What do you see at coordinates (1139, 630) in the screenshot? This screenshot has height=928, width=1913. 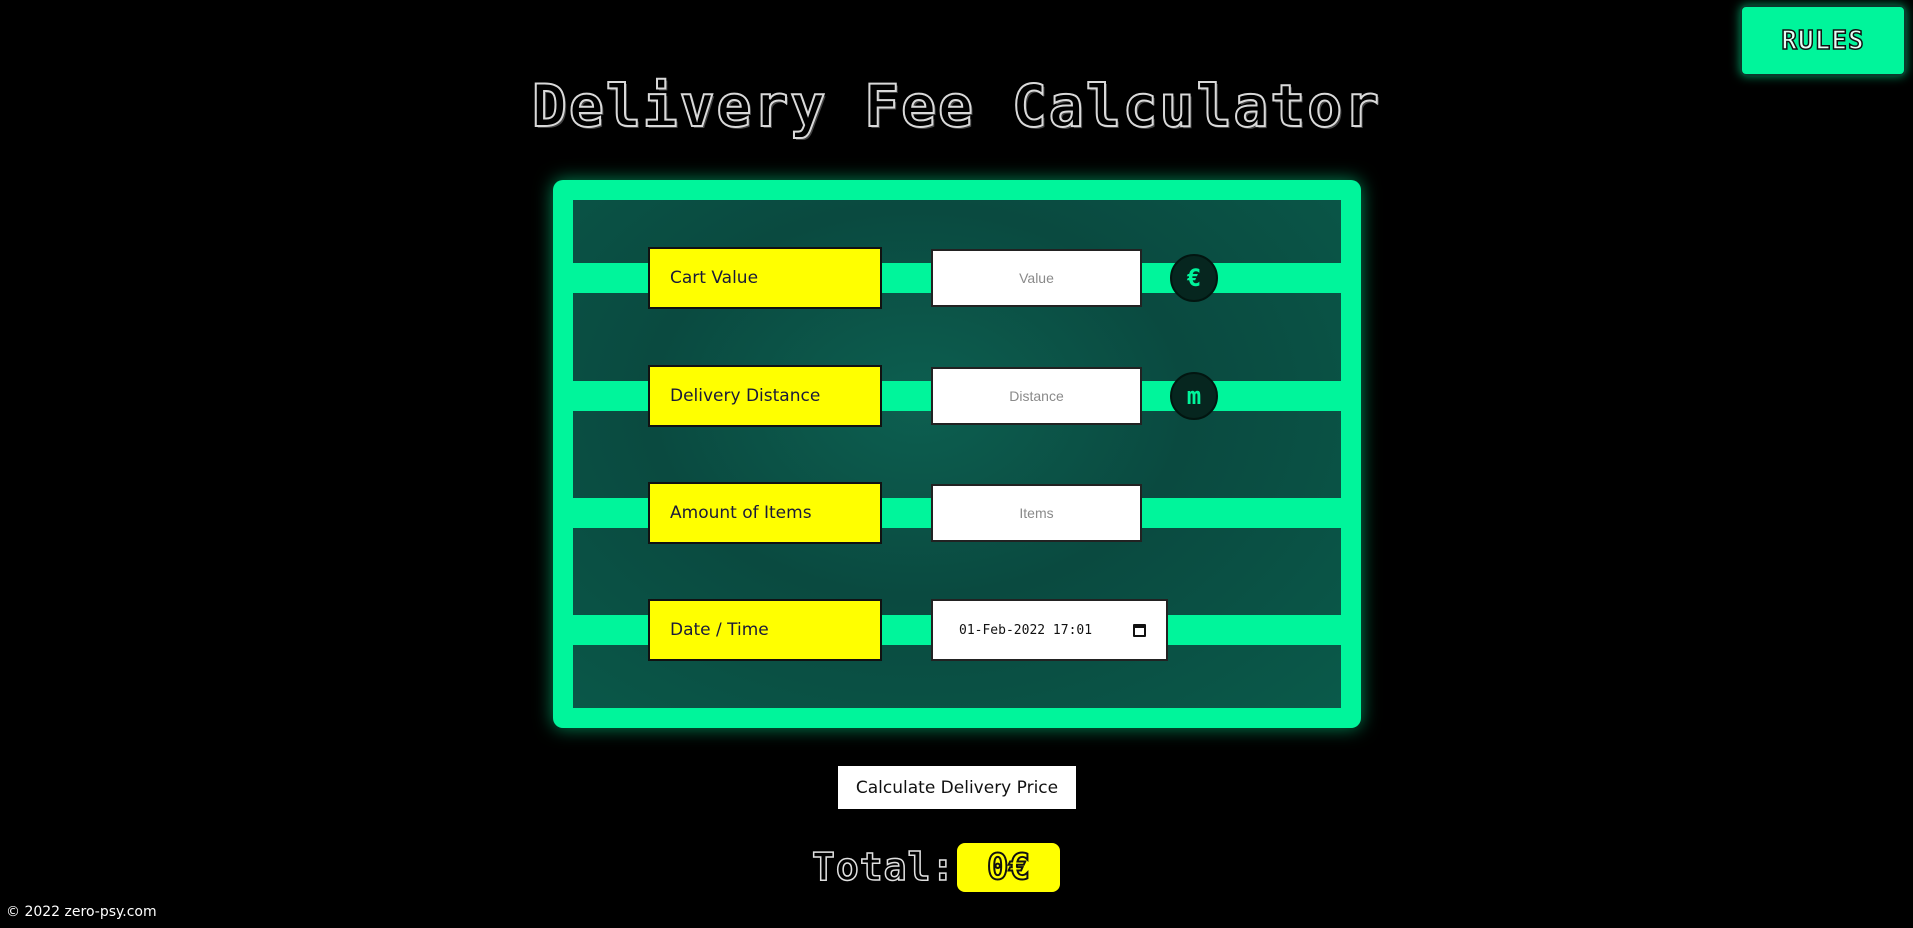 I see `calendar-icon` at bounding box center [1139, 630].